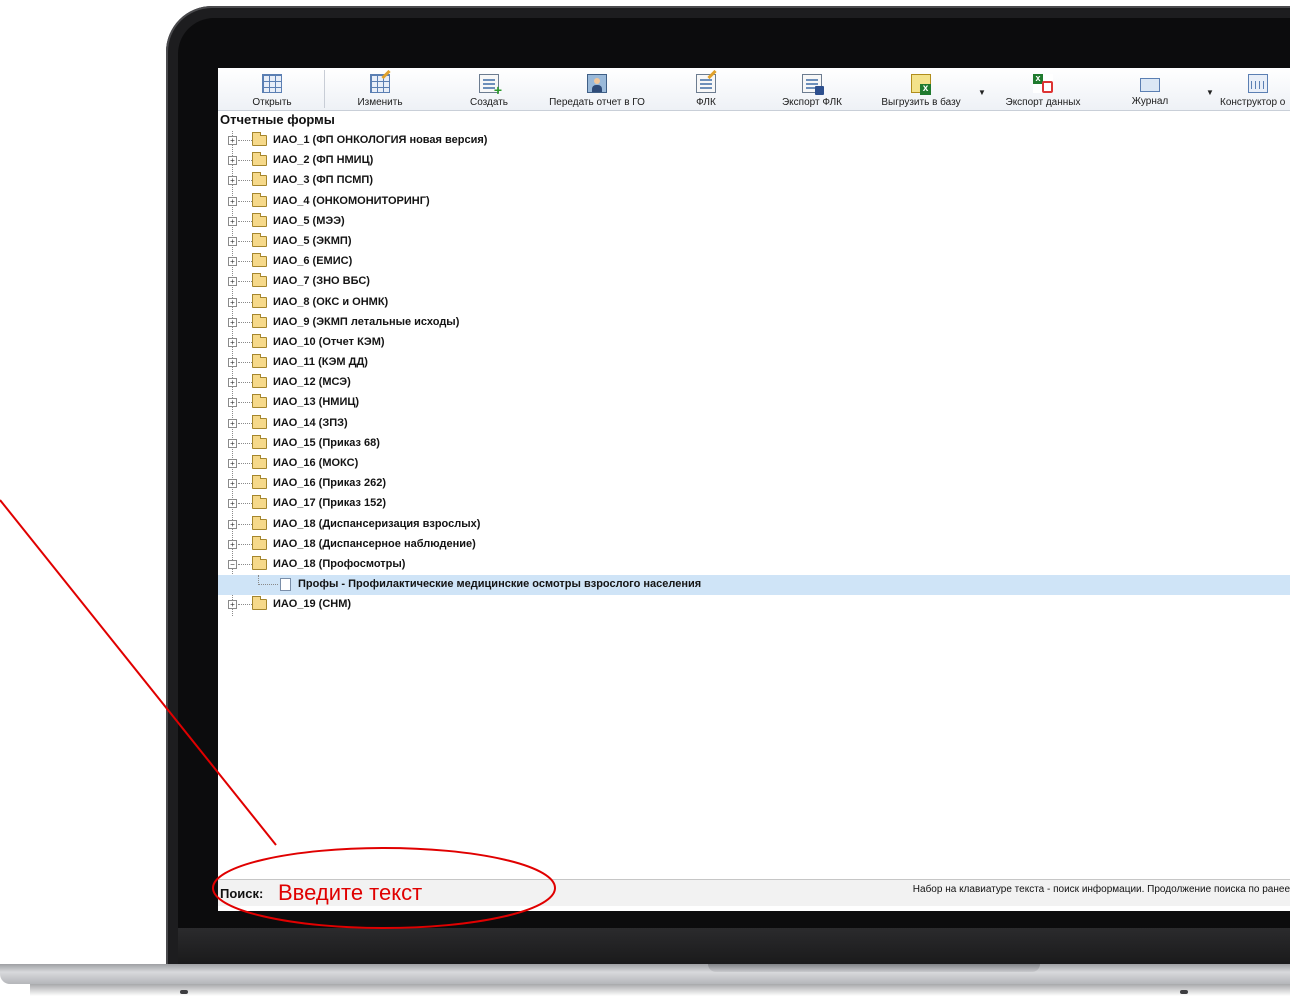 The image size is (1290, 996). I want to click on tree-item: + ИАО_7 (ЗНО ВБС), so click(754, 282).